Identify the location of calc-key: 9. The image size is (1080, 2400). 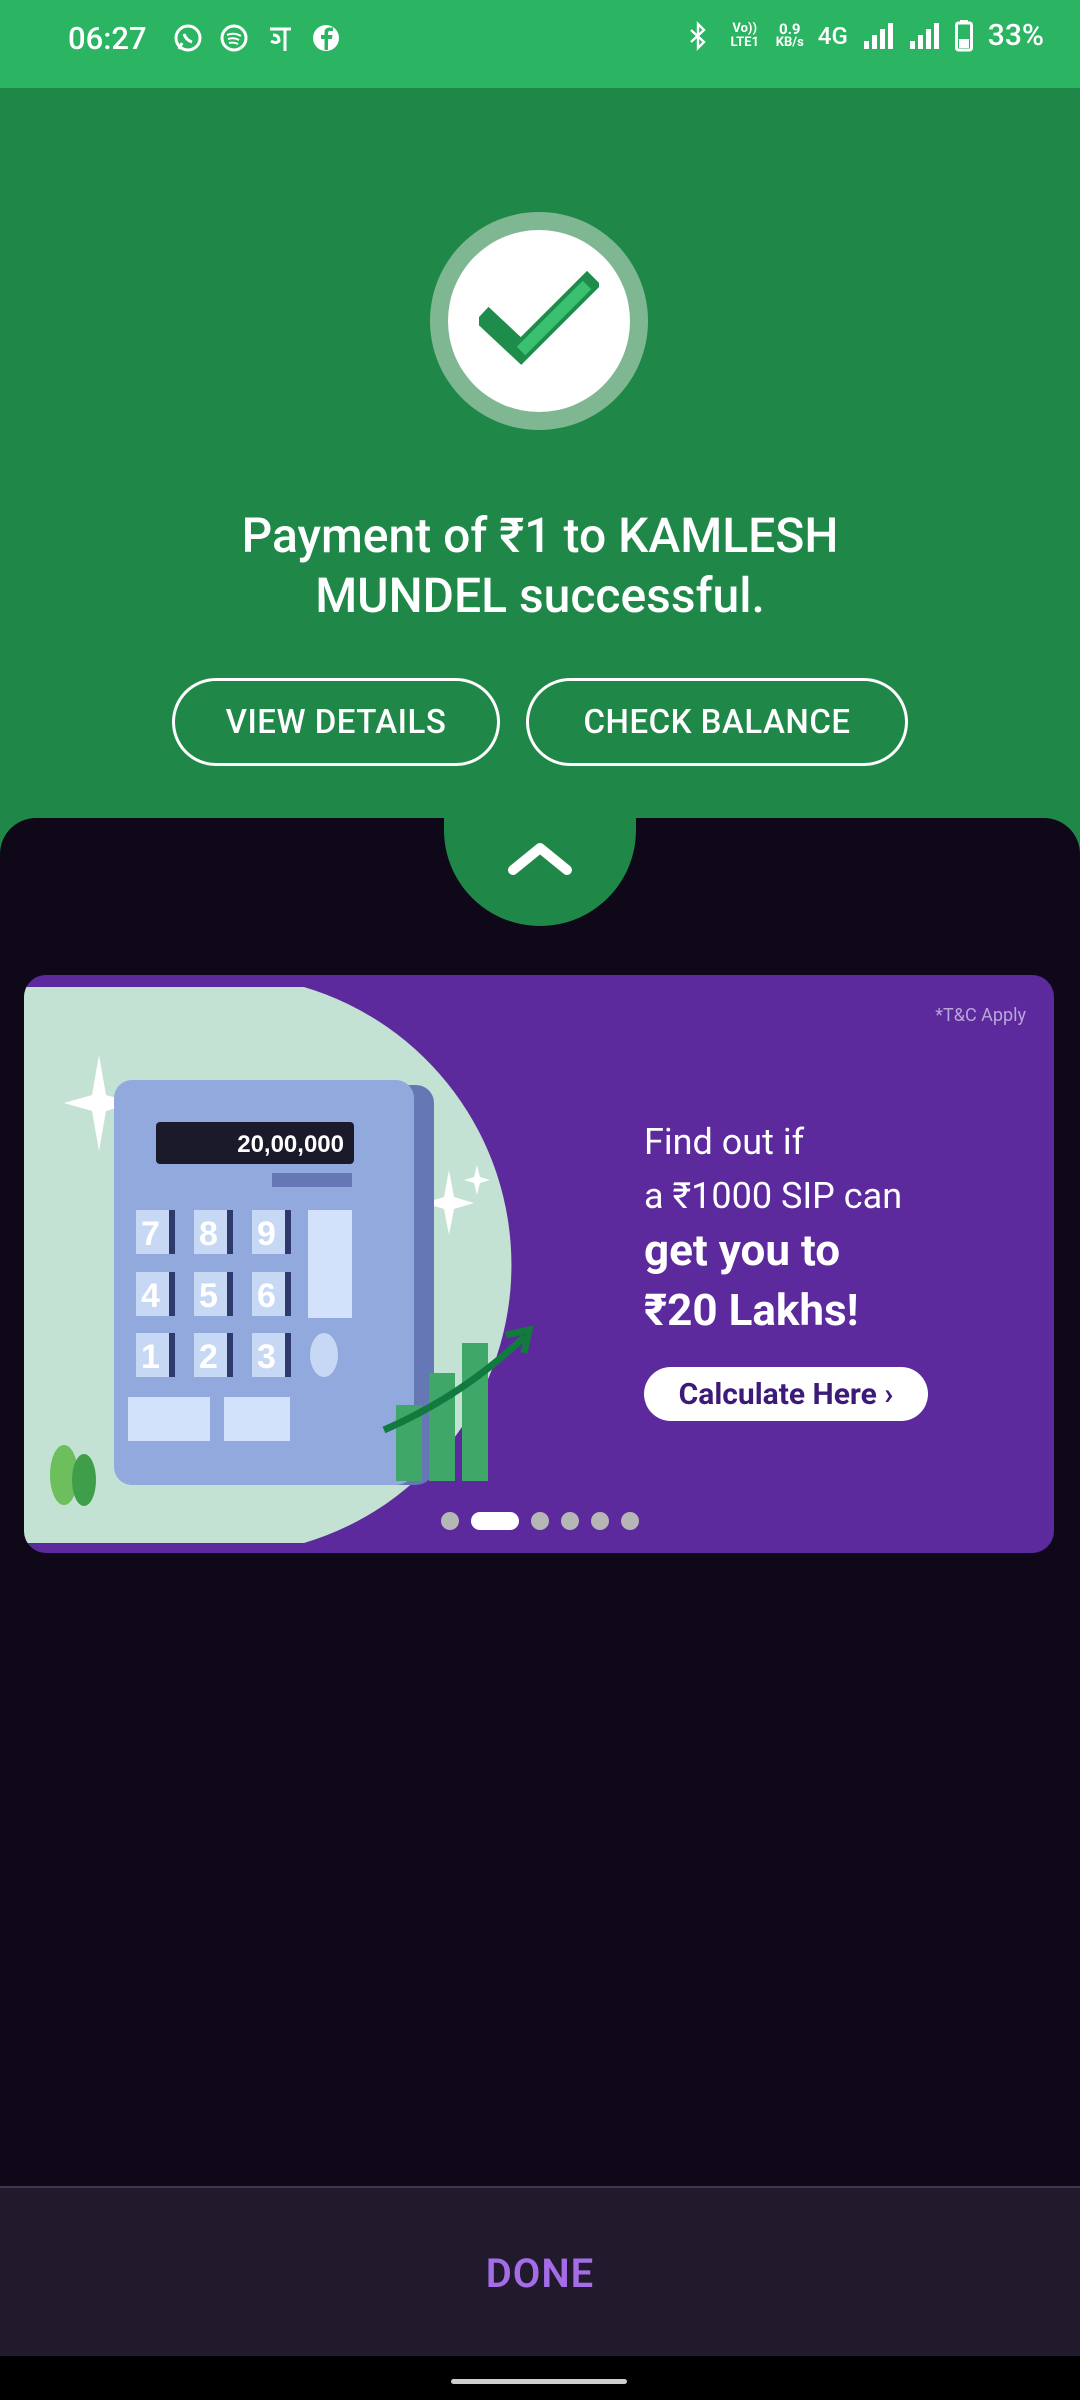
(266, 1234).